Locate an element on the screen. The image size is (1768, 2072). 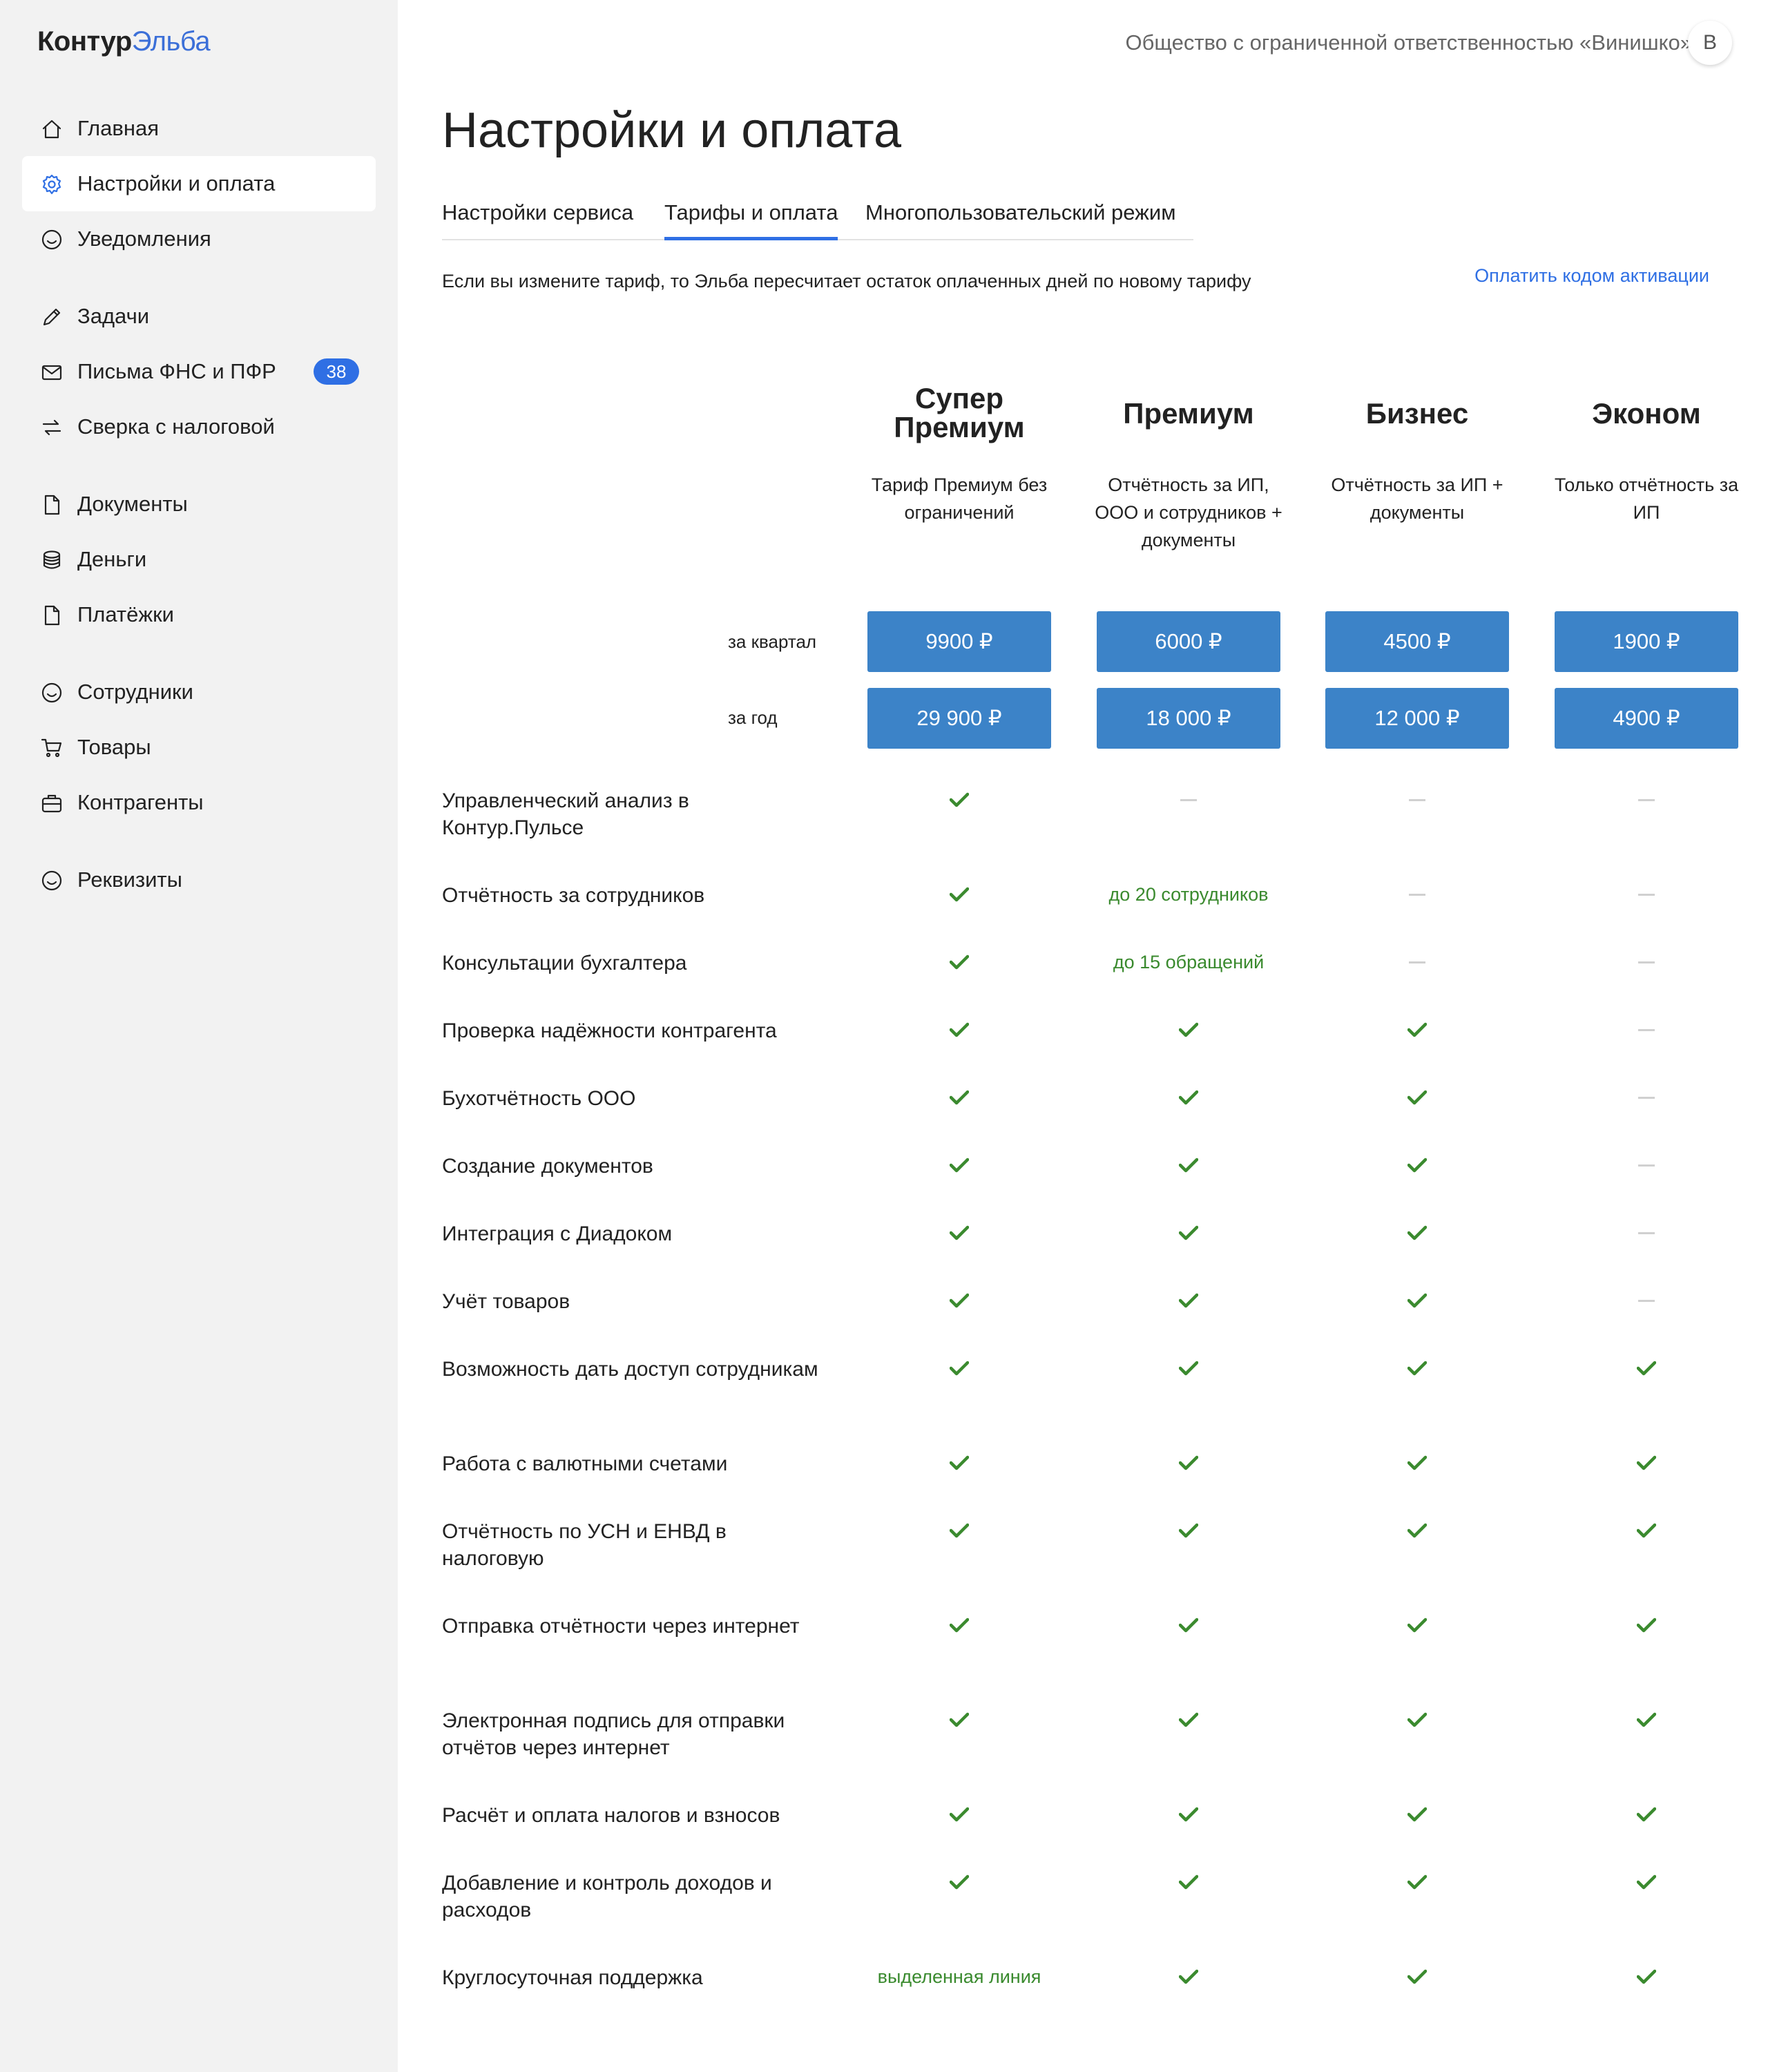
feature-label: Учёт товаров is located at coordinates (506, 1301).